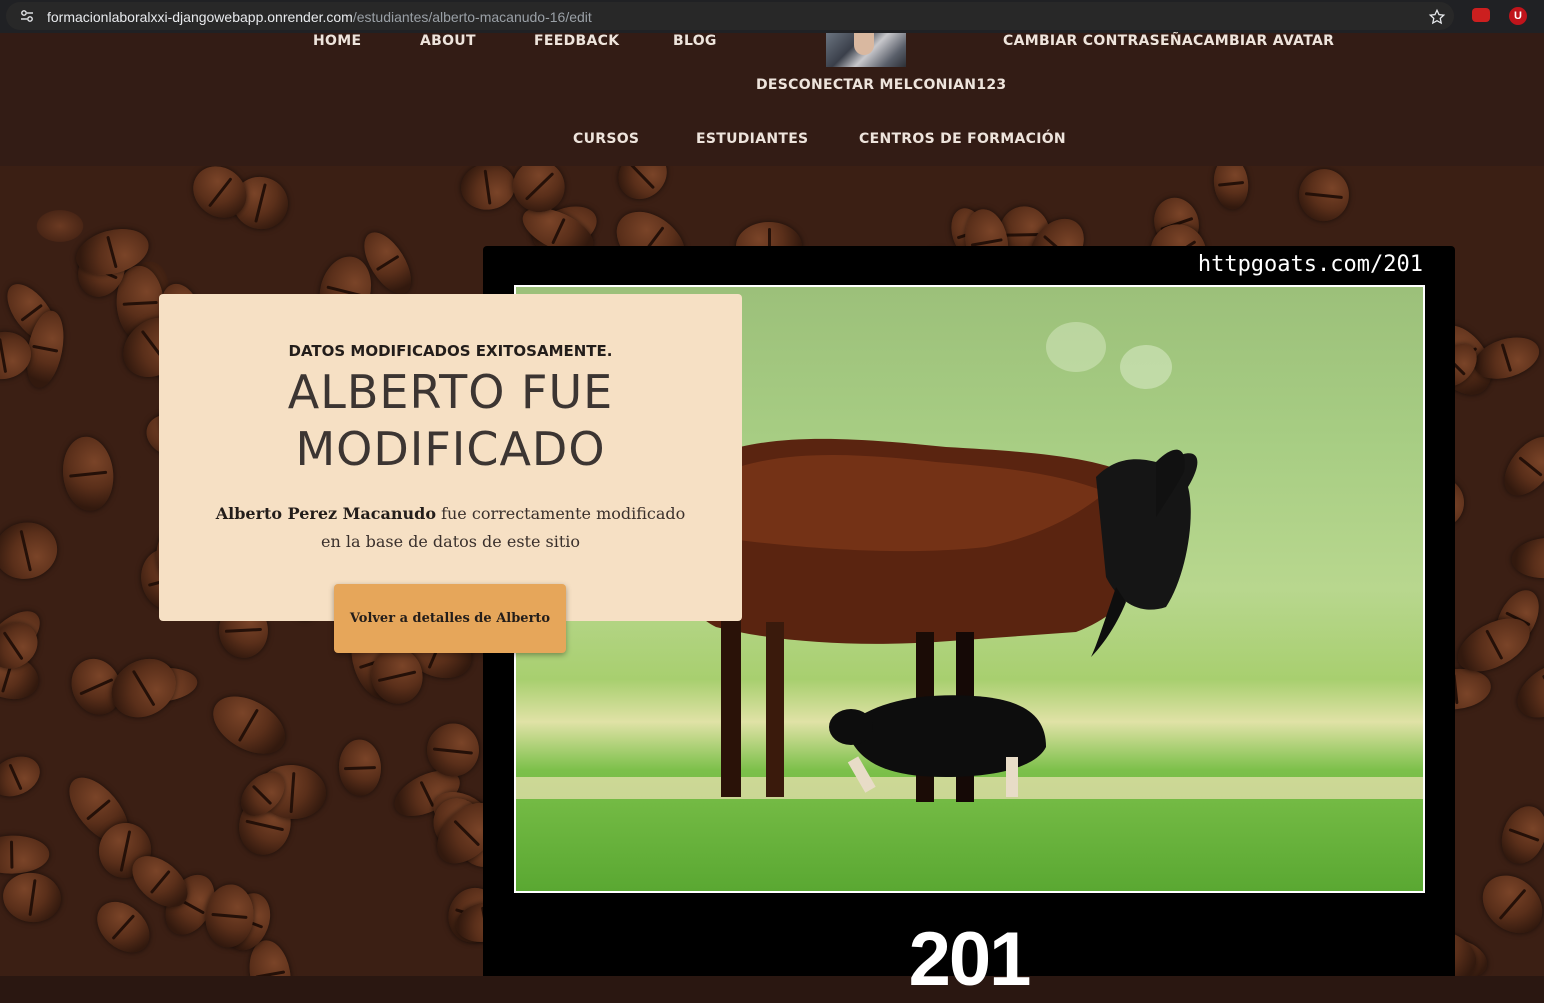 This screenshot has width=1544, height=1003. I want to click on bookmark-star-icon, so click(1437, 17).